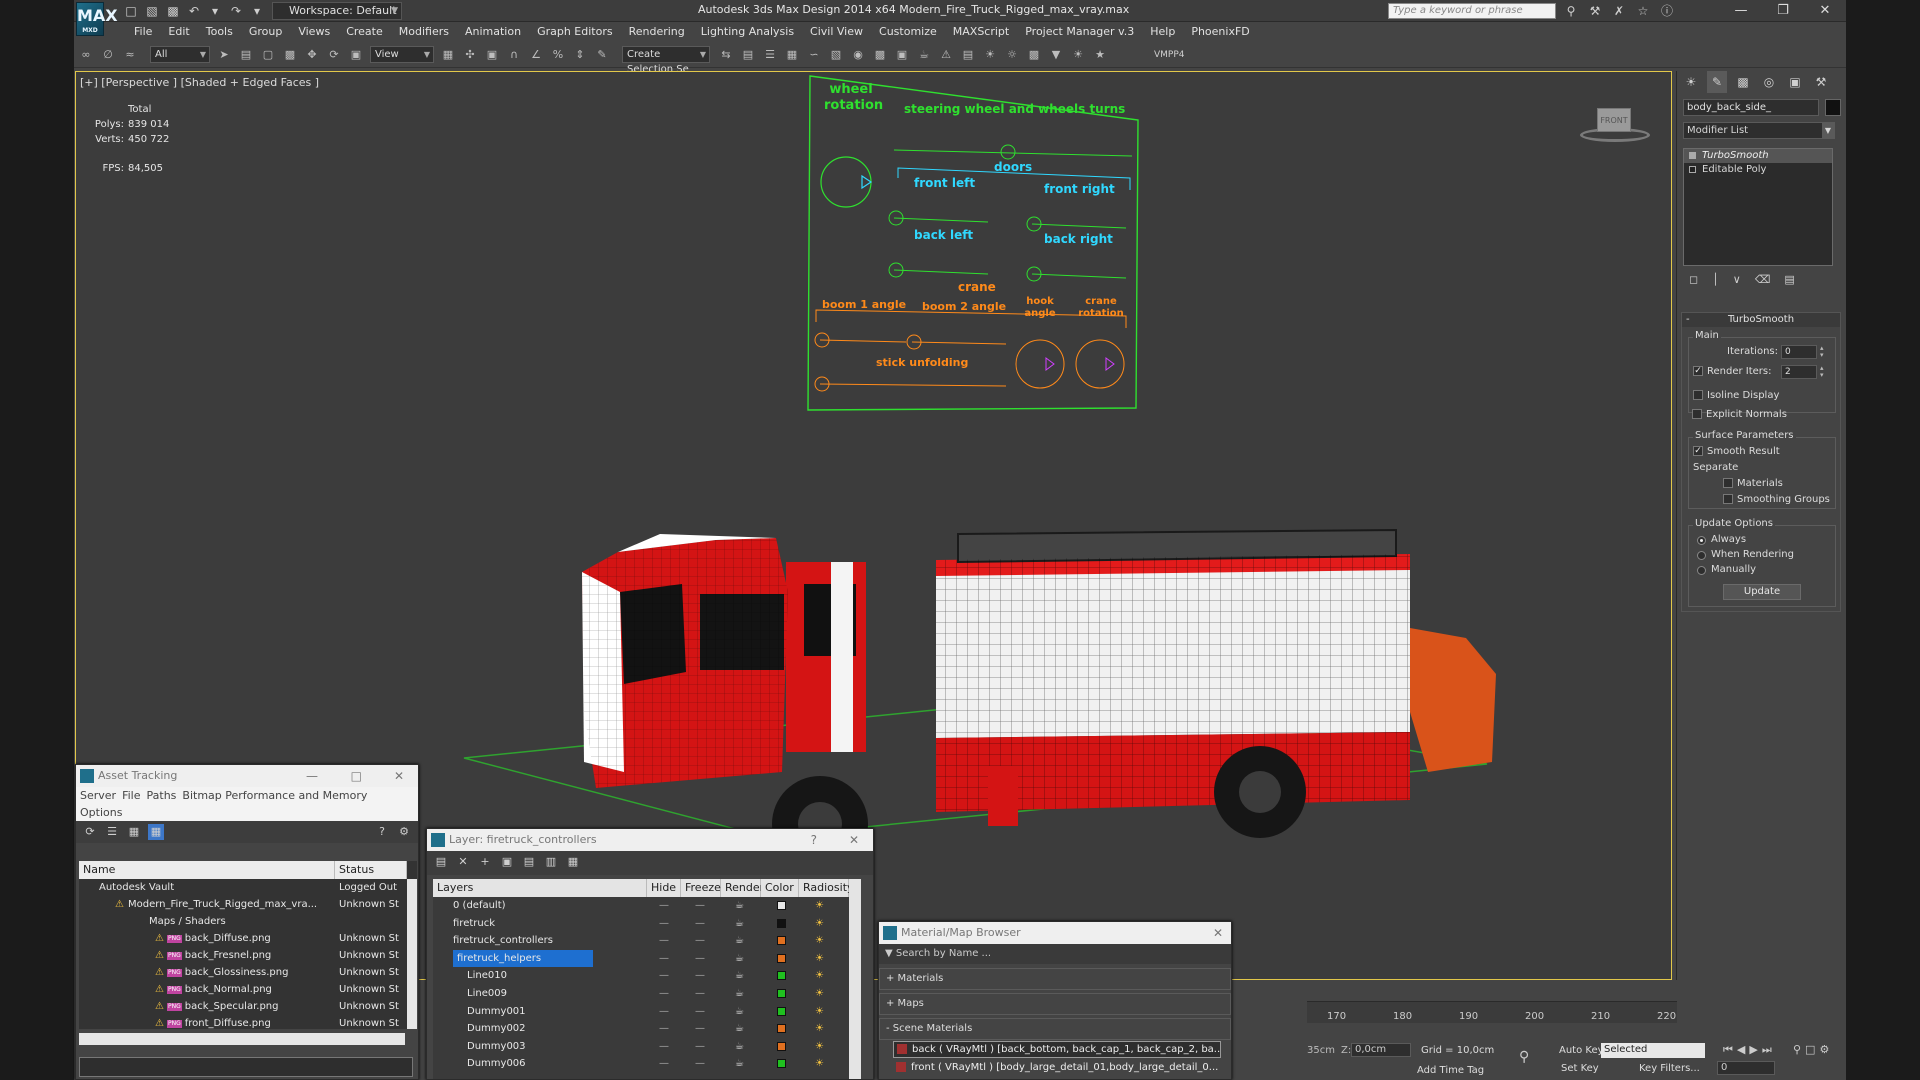 Image resolution: width=1920 pixels, height=1080 pixels. Describe the element at coordinates (1321, 1050) in the screenshot. I see `x-coordinate-value: 35cm` at that location.